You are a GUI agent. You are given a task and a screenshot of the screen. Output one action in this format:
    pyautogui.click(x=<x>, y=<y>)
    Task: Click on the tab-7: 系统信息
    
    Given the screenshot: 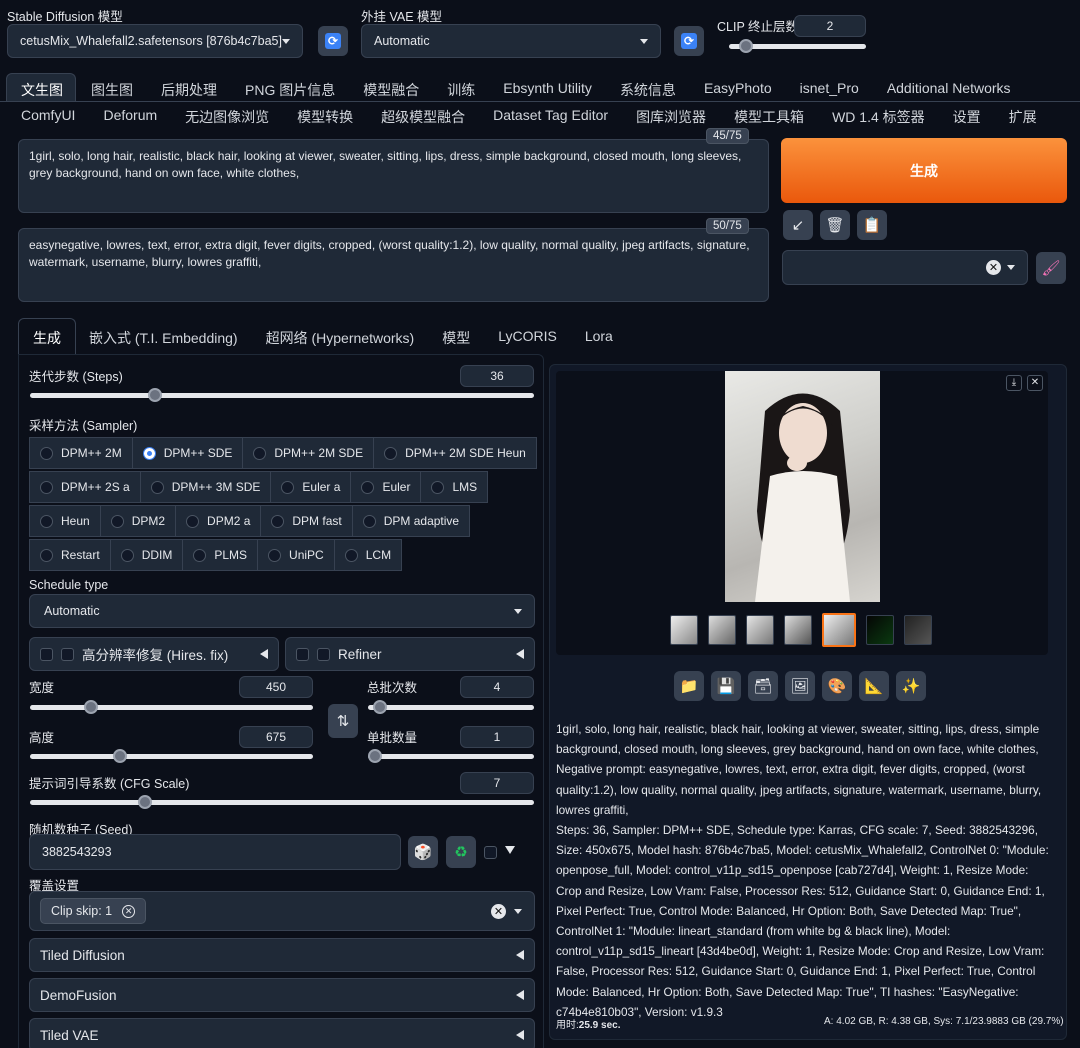 What is the action you would take?
    pyautogui.click(x=648, y=90)
    